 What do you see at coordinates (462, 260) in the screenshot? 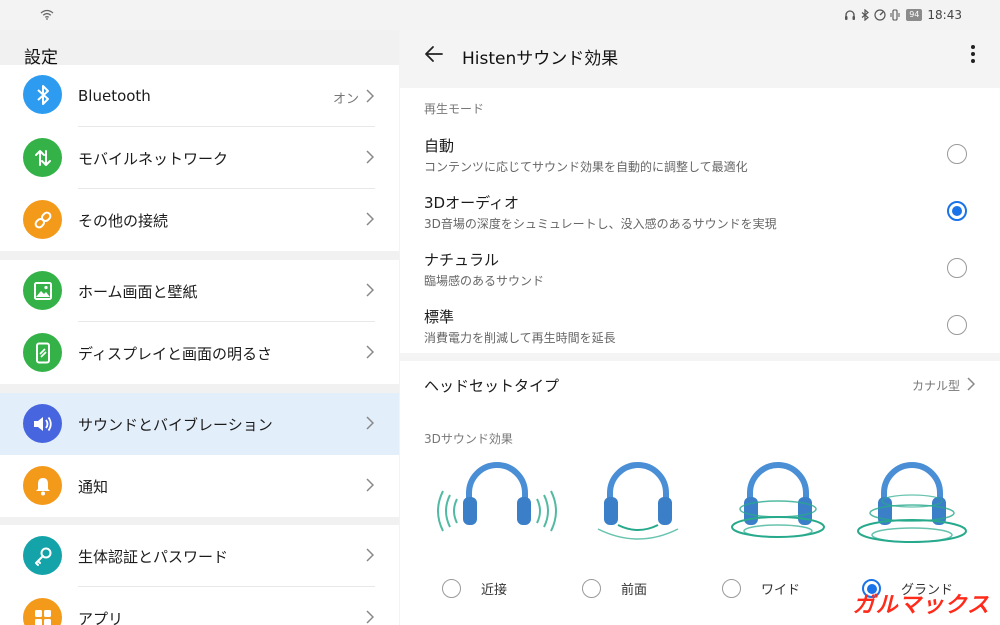
I see `mode-title: ナチュラル` at bounding box center [462, 260].